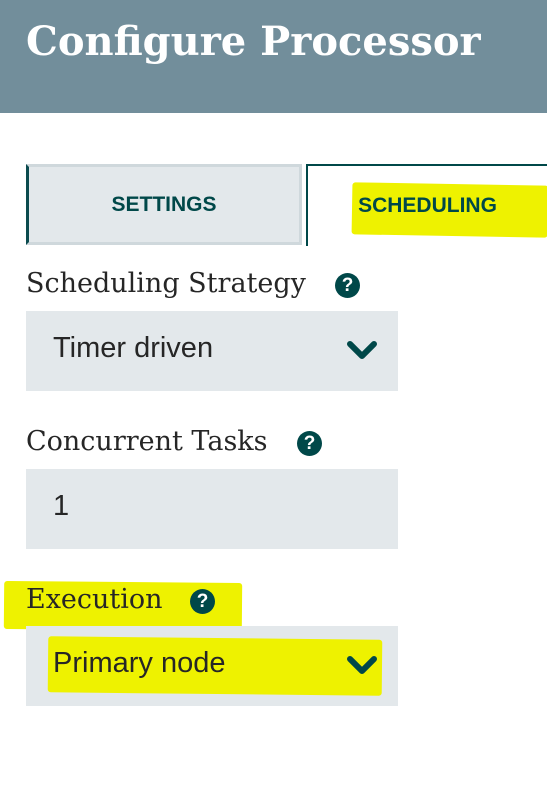 This screenshot has height=794, width=547. I want to click on tab-settings: SETTINGS, so click(164, 204).